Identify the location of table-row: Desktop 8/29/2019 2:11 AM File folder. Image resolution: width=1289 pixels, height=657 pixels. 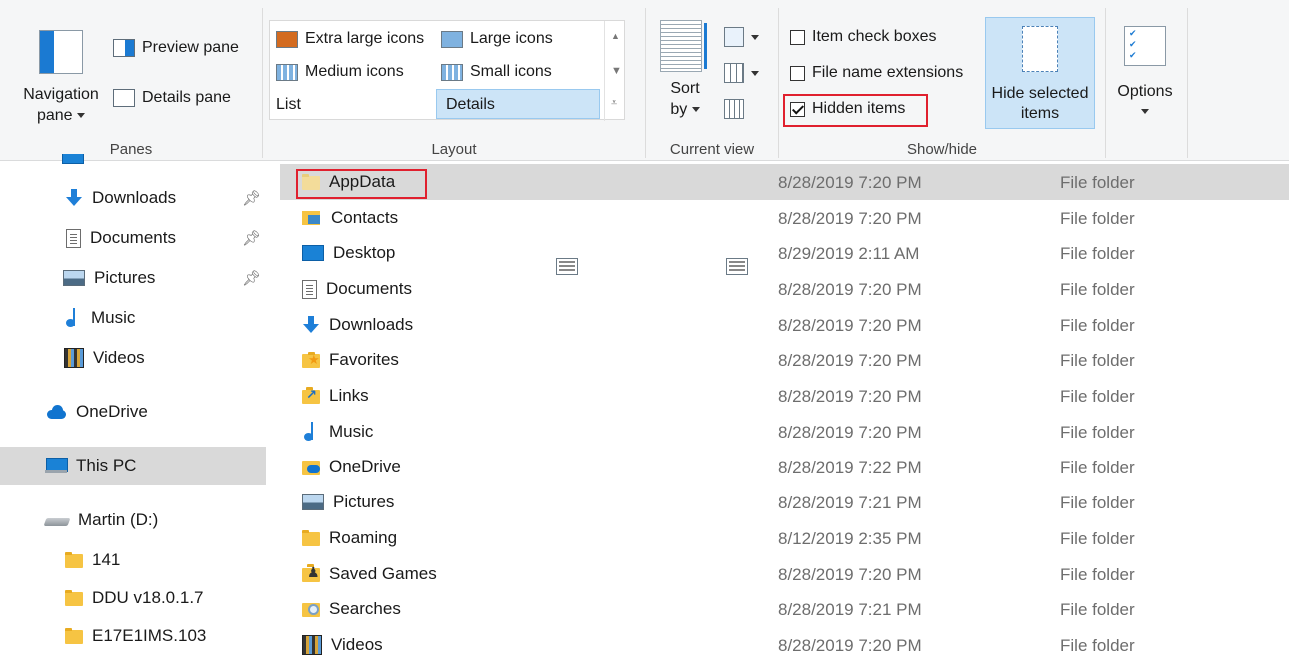
(784, 253).